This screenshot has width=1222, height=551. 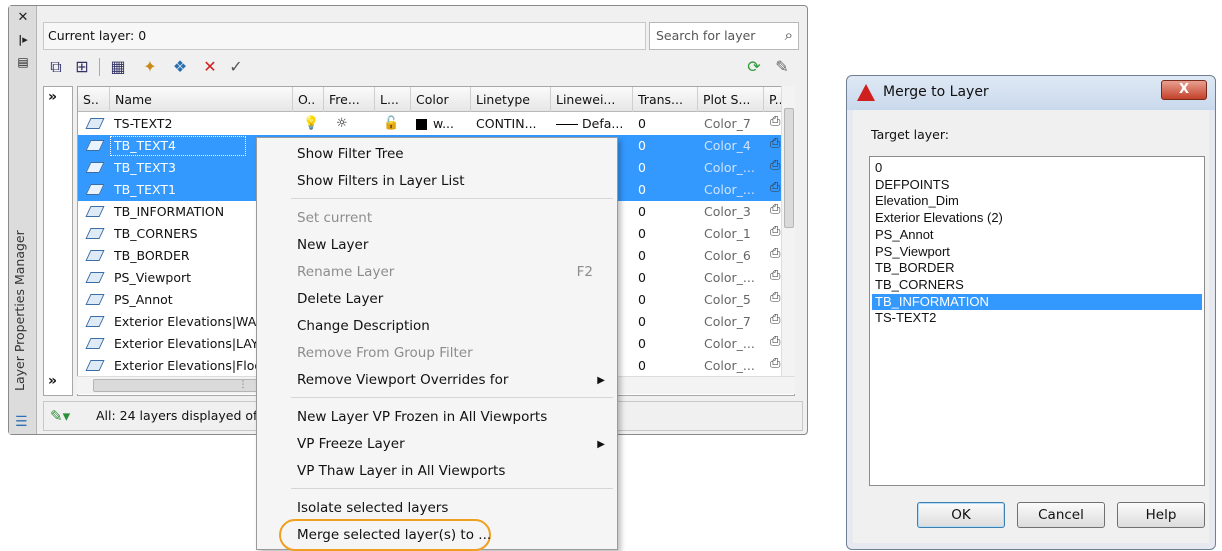 What do you see at coordinates (437, 471) in the screenshot?
I see `menu-item: VP Thaw Layer in All Viewports` at bounding box center [437, 471].